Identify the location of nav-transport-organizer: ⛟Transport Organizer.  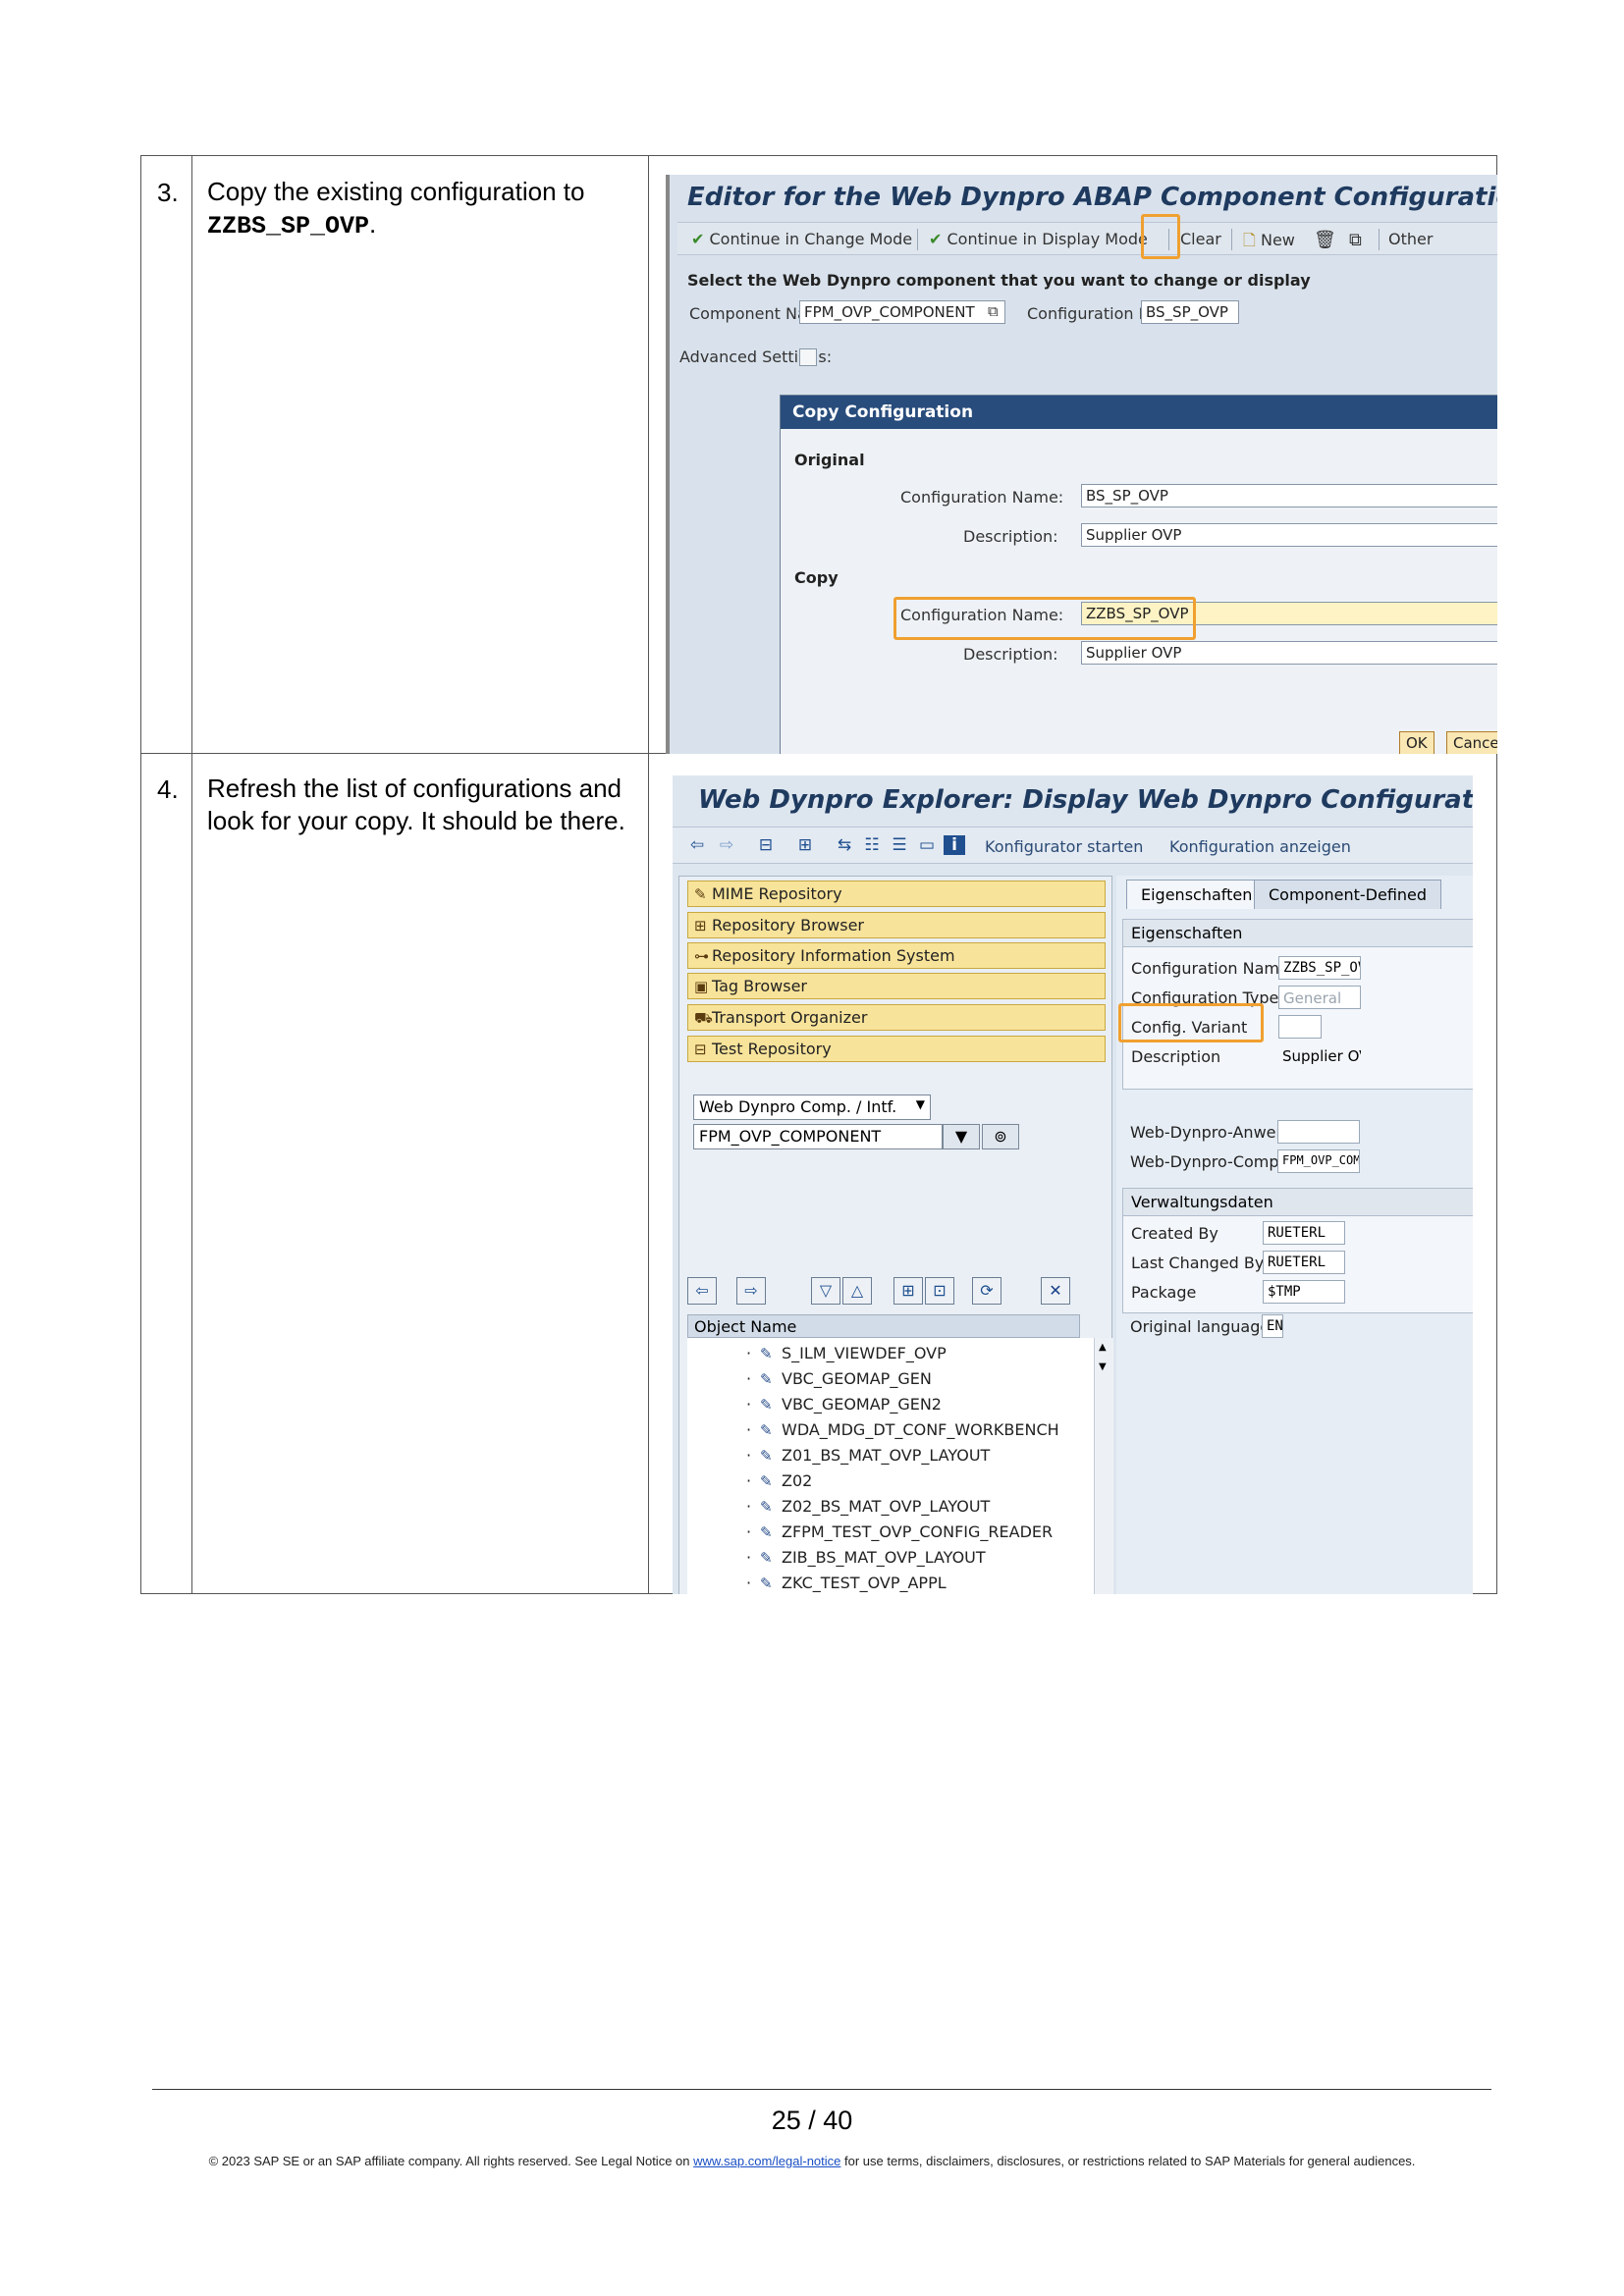
(896, 1017).